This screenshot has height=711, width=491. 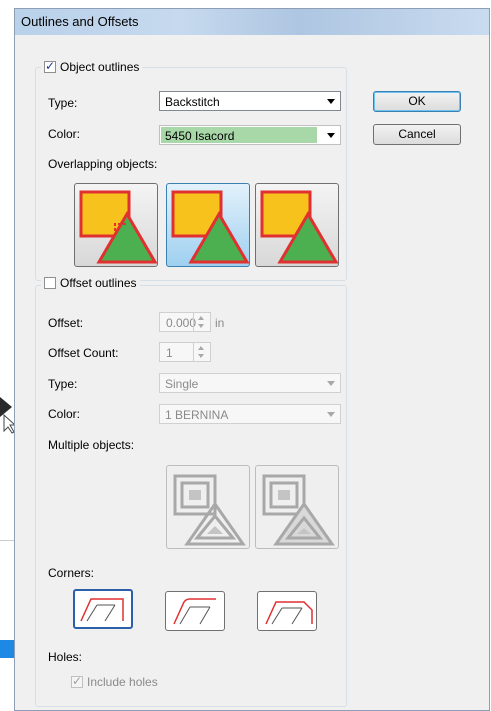 I want to click on multiple-option-combined, so click(x=297, y=507).